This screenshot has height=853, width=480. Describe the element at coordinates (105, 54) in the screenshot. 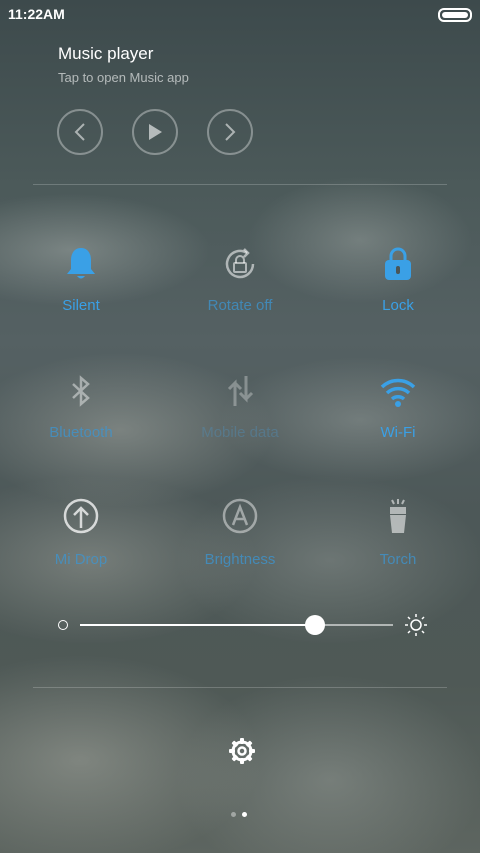

I see `music-player-title: Music player` at that location.